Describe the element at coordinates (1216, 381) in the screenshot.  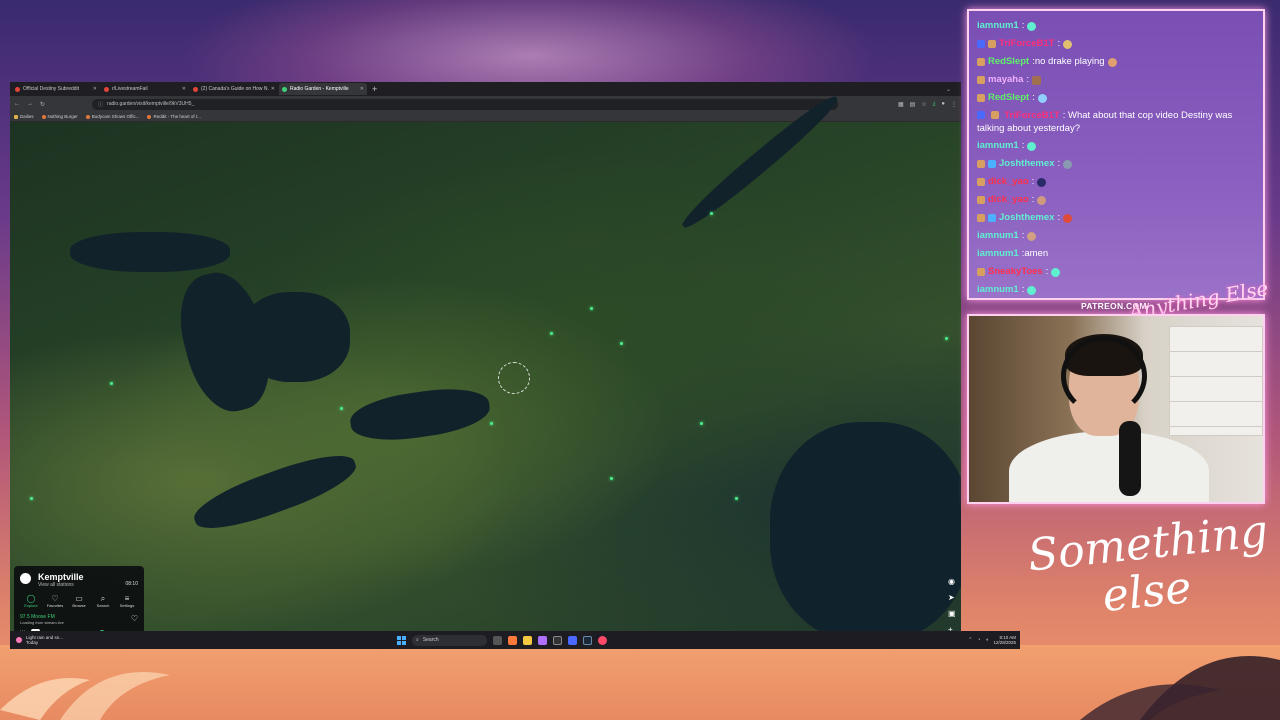
I see `dresser` at that location.